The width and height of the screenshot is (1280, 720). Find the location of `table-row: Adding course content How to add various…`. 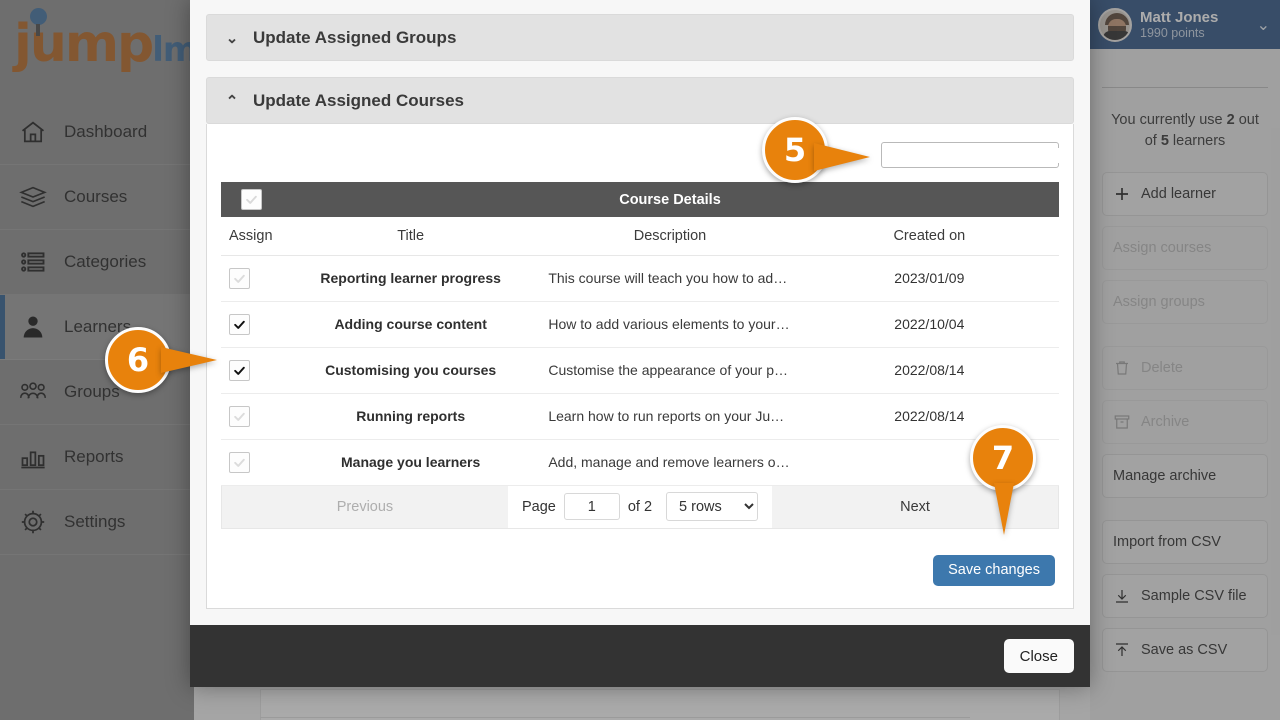

table-row: Adding course content How to add various… is located at coordinates (640, 324).